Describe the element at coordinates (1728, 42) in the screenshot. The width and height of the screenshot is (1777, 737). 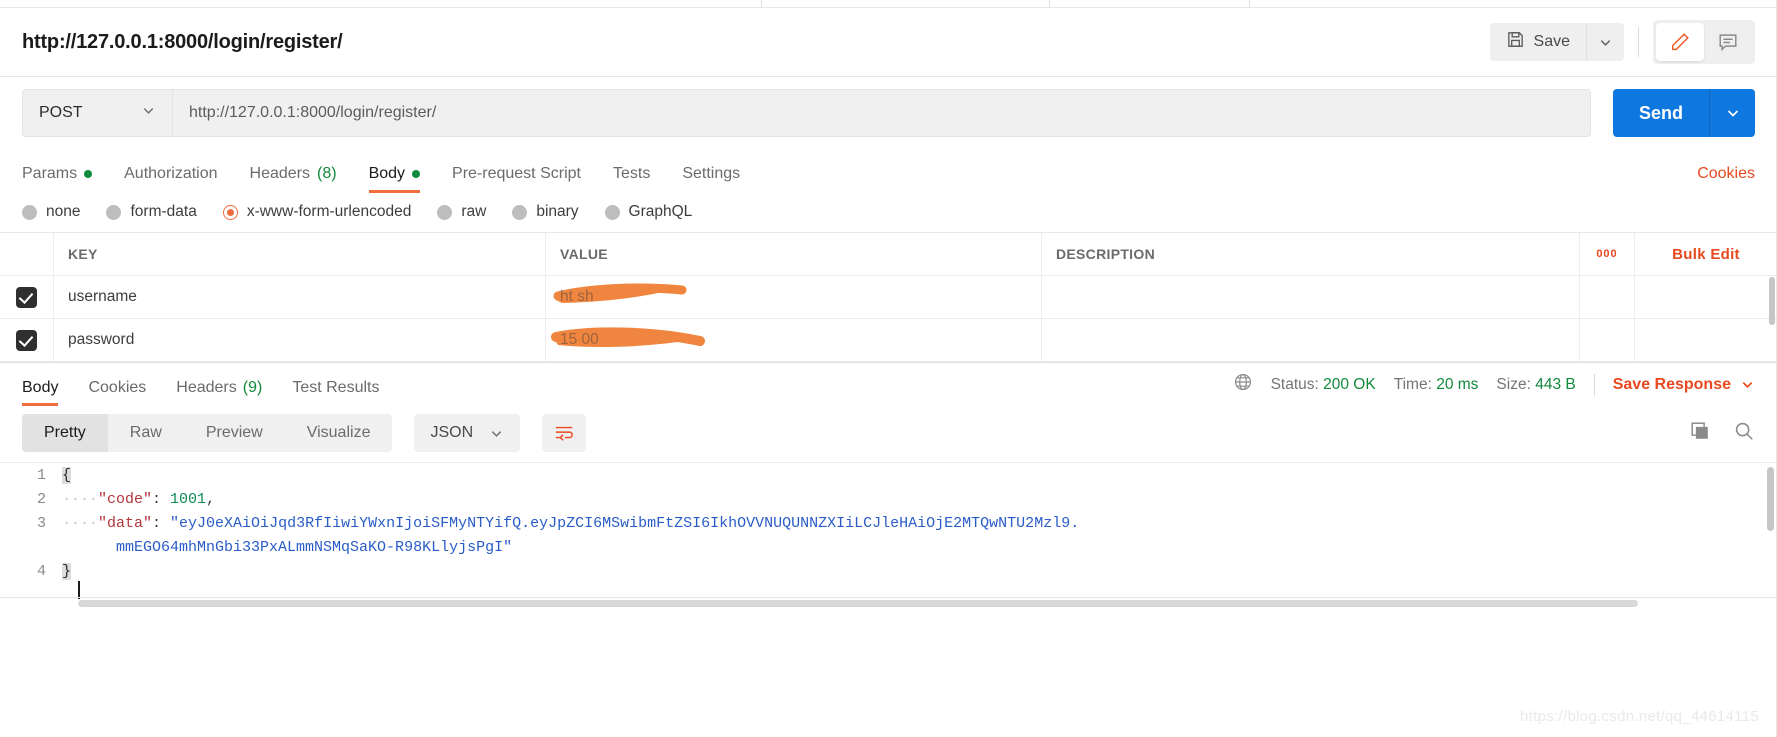
I see `comment-button` at that location.